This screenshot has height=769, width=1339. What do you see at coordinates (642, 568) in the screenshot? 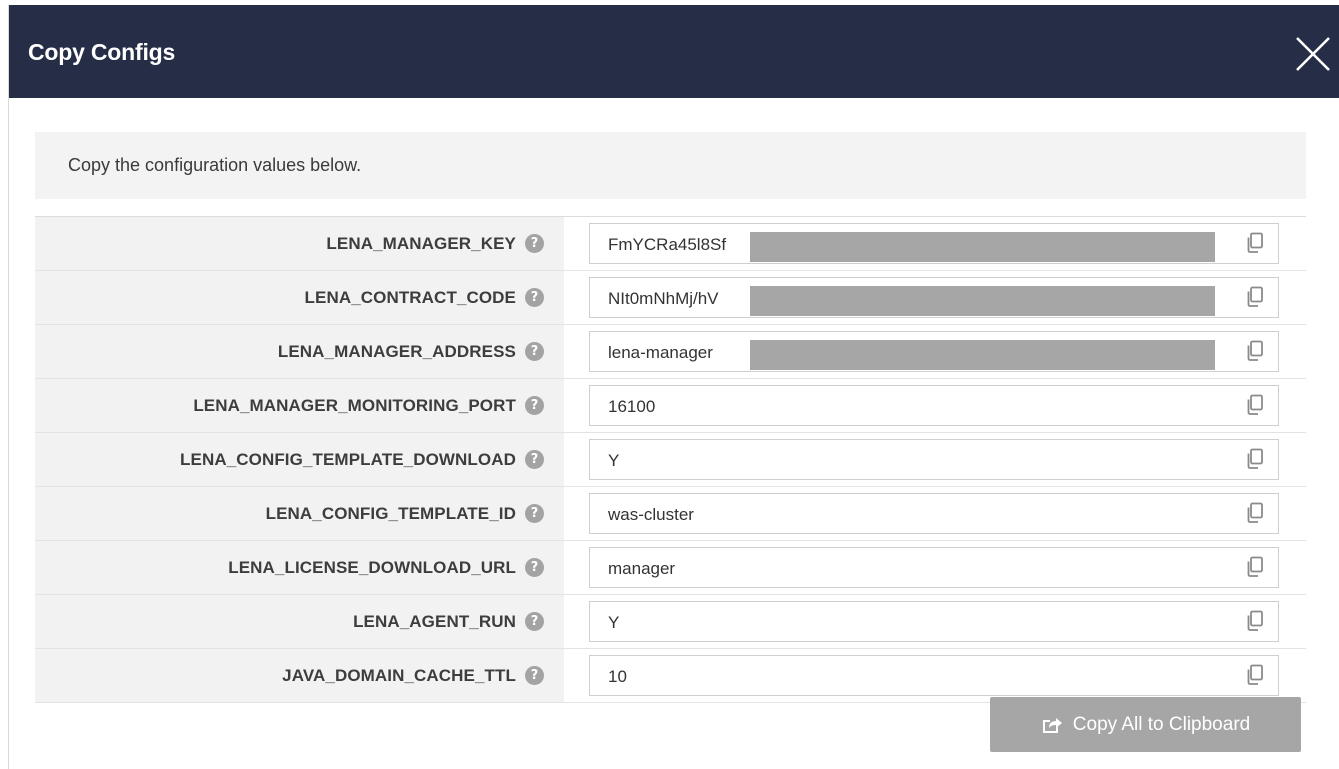
I see `config-value: manager` at bounding box center [642, 568].